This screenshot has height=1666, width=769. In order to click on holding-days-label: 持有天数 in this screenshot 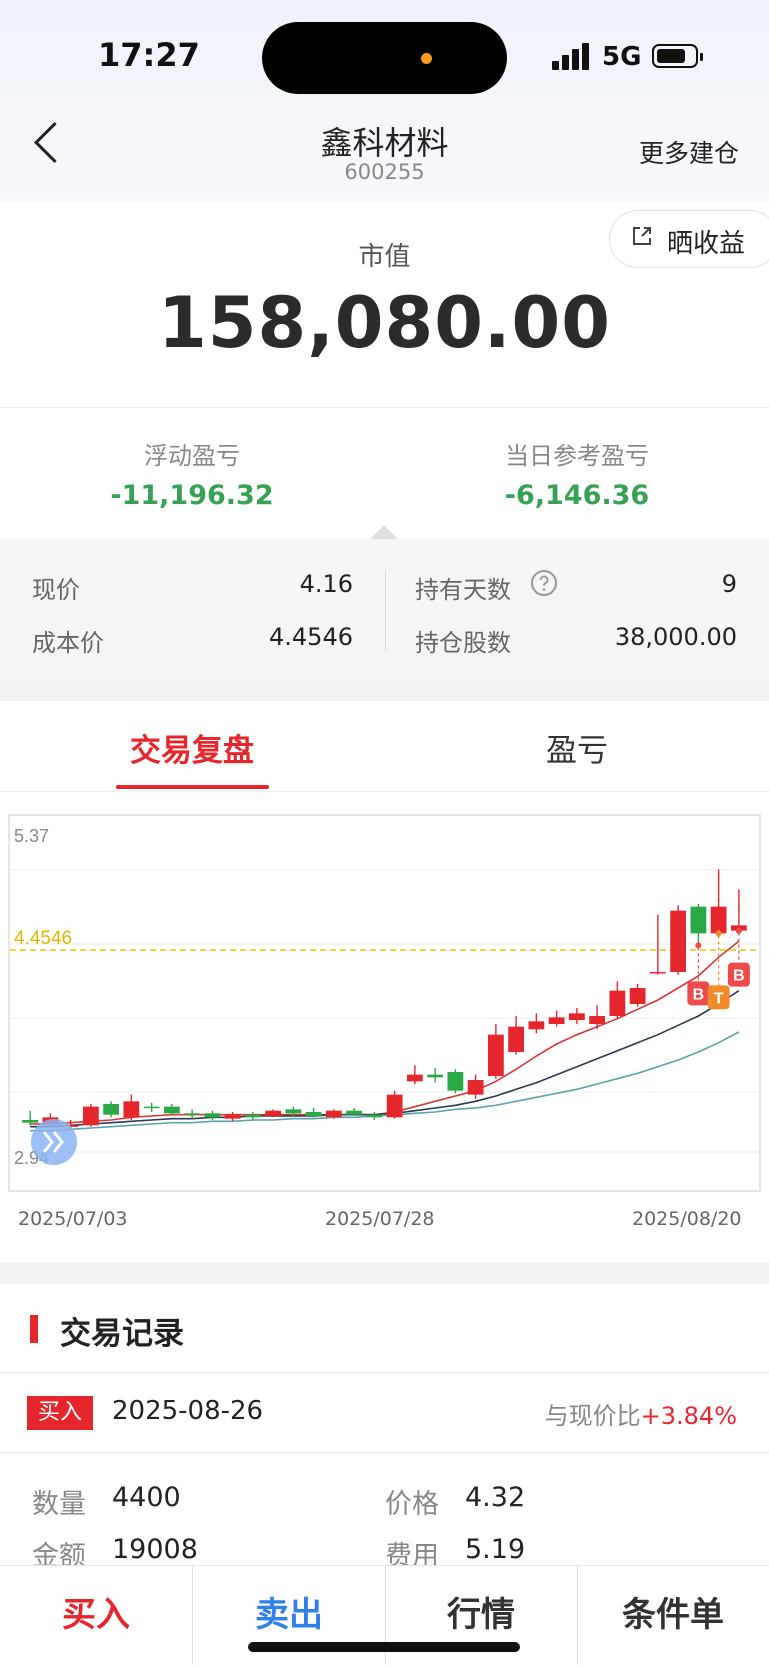, I will do `click(463, 590)`.